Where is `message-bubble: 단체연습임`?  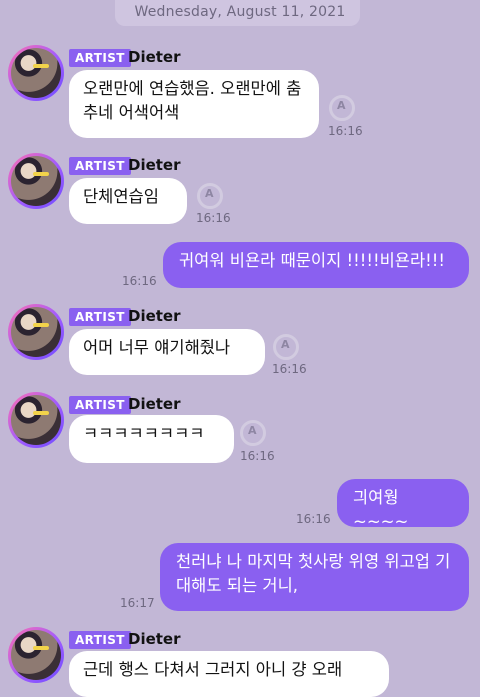 message-bubble: 단체연습임 is located at coordinates (128, 201).